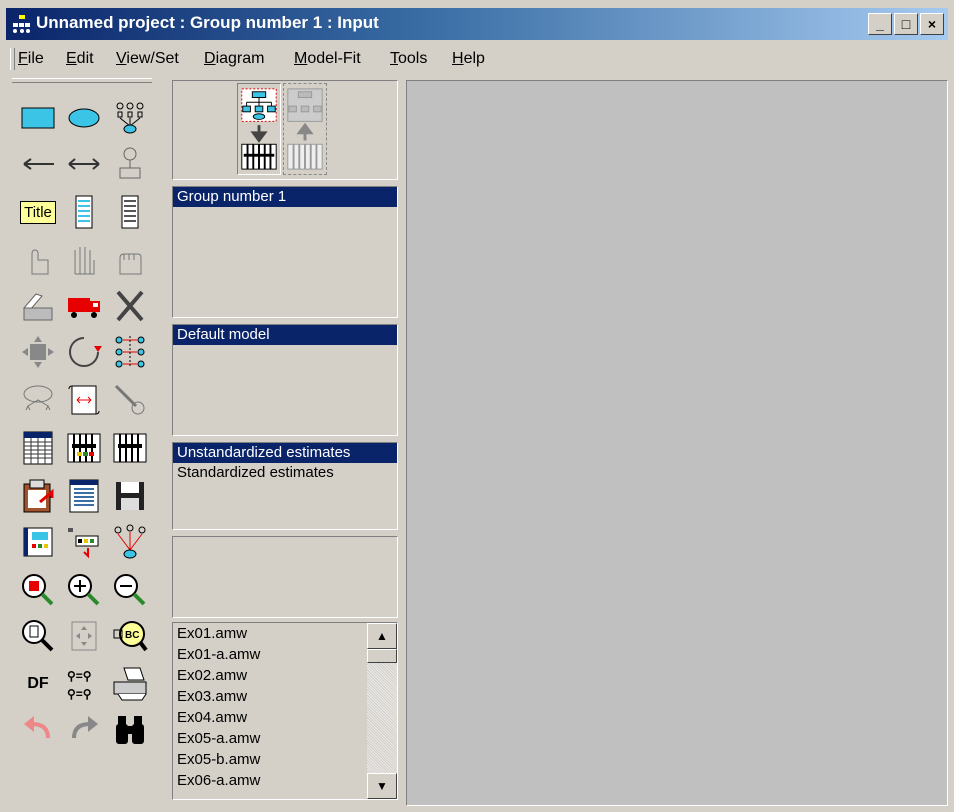  I want to click on printer-icon, so click(130, 684).